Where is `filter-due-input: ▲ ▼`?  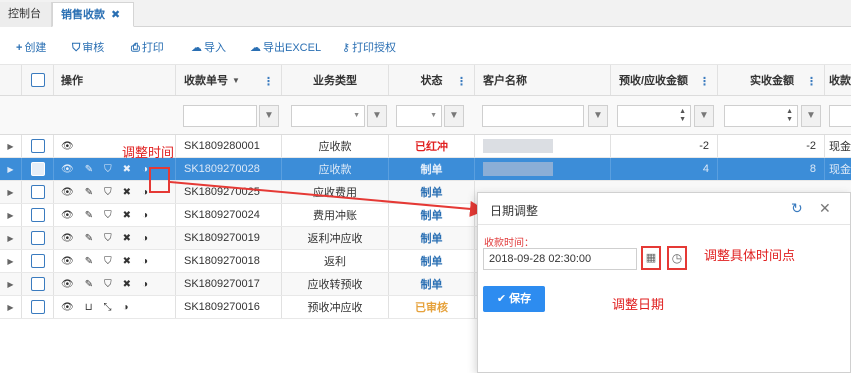
filter-due-input: ▲ ▼ is located at coordinates (654, 116).